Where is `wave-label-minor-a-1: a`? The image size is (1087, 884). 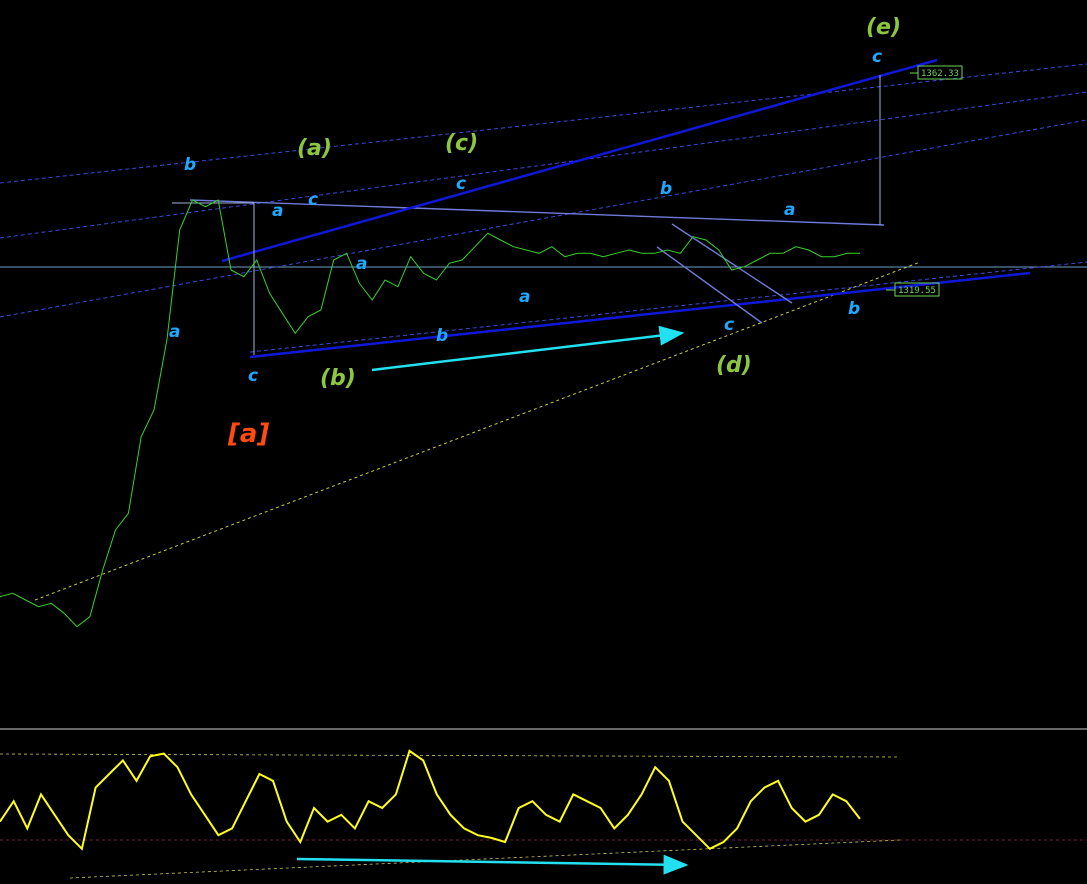
wave-label-minor-a-1: a is located at coordinates (174, 332).